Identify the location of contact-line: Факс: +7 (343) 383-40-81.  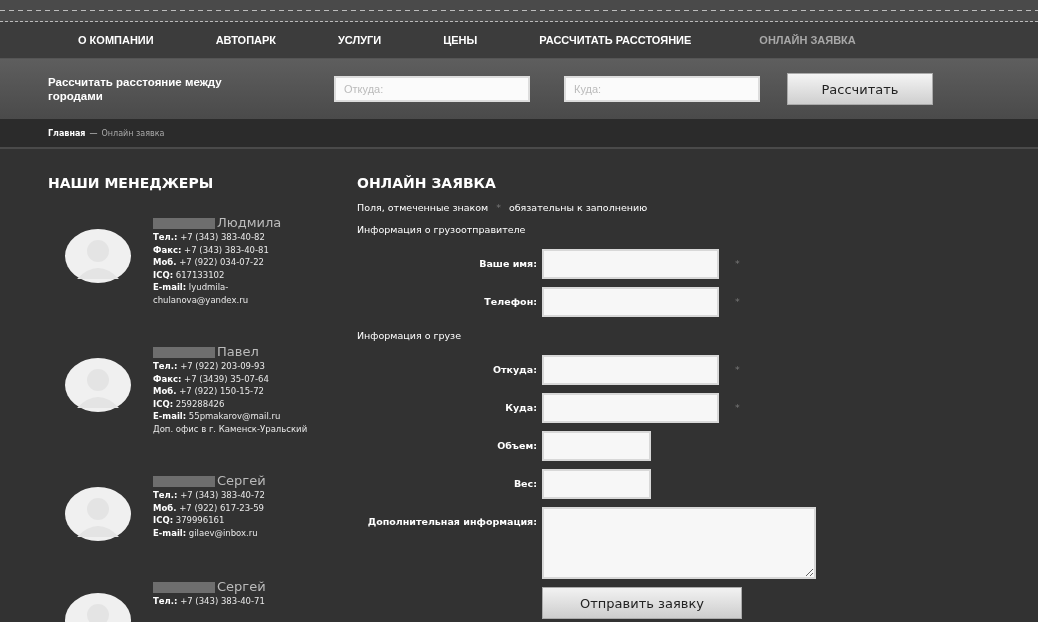
(211, 249).